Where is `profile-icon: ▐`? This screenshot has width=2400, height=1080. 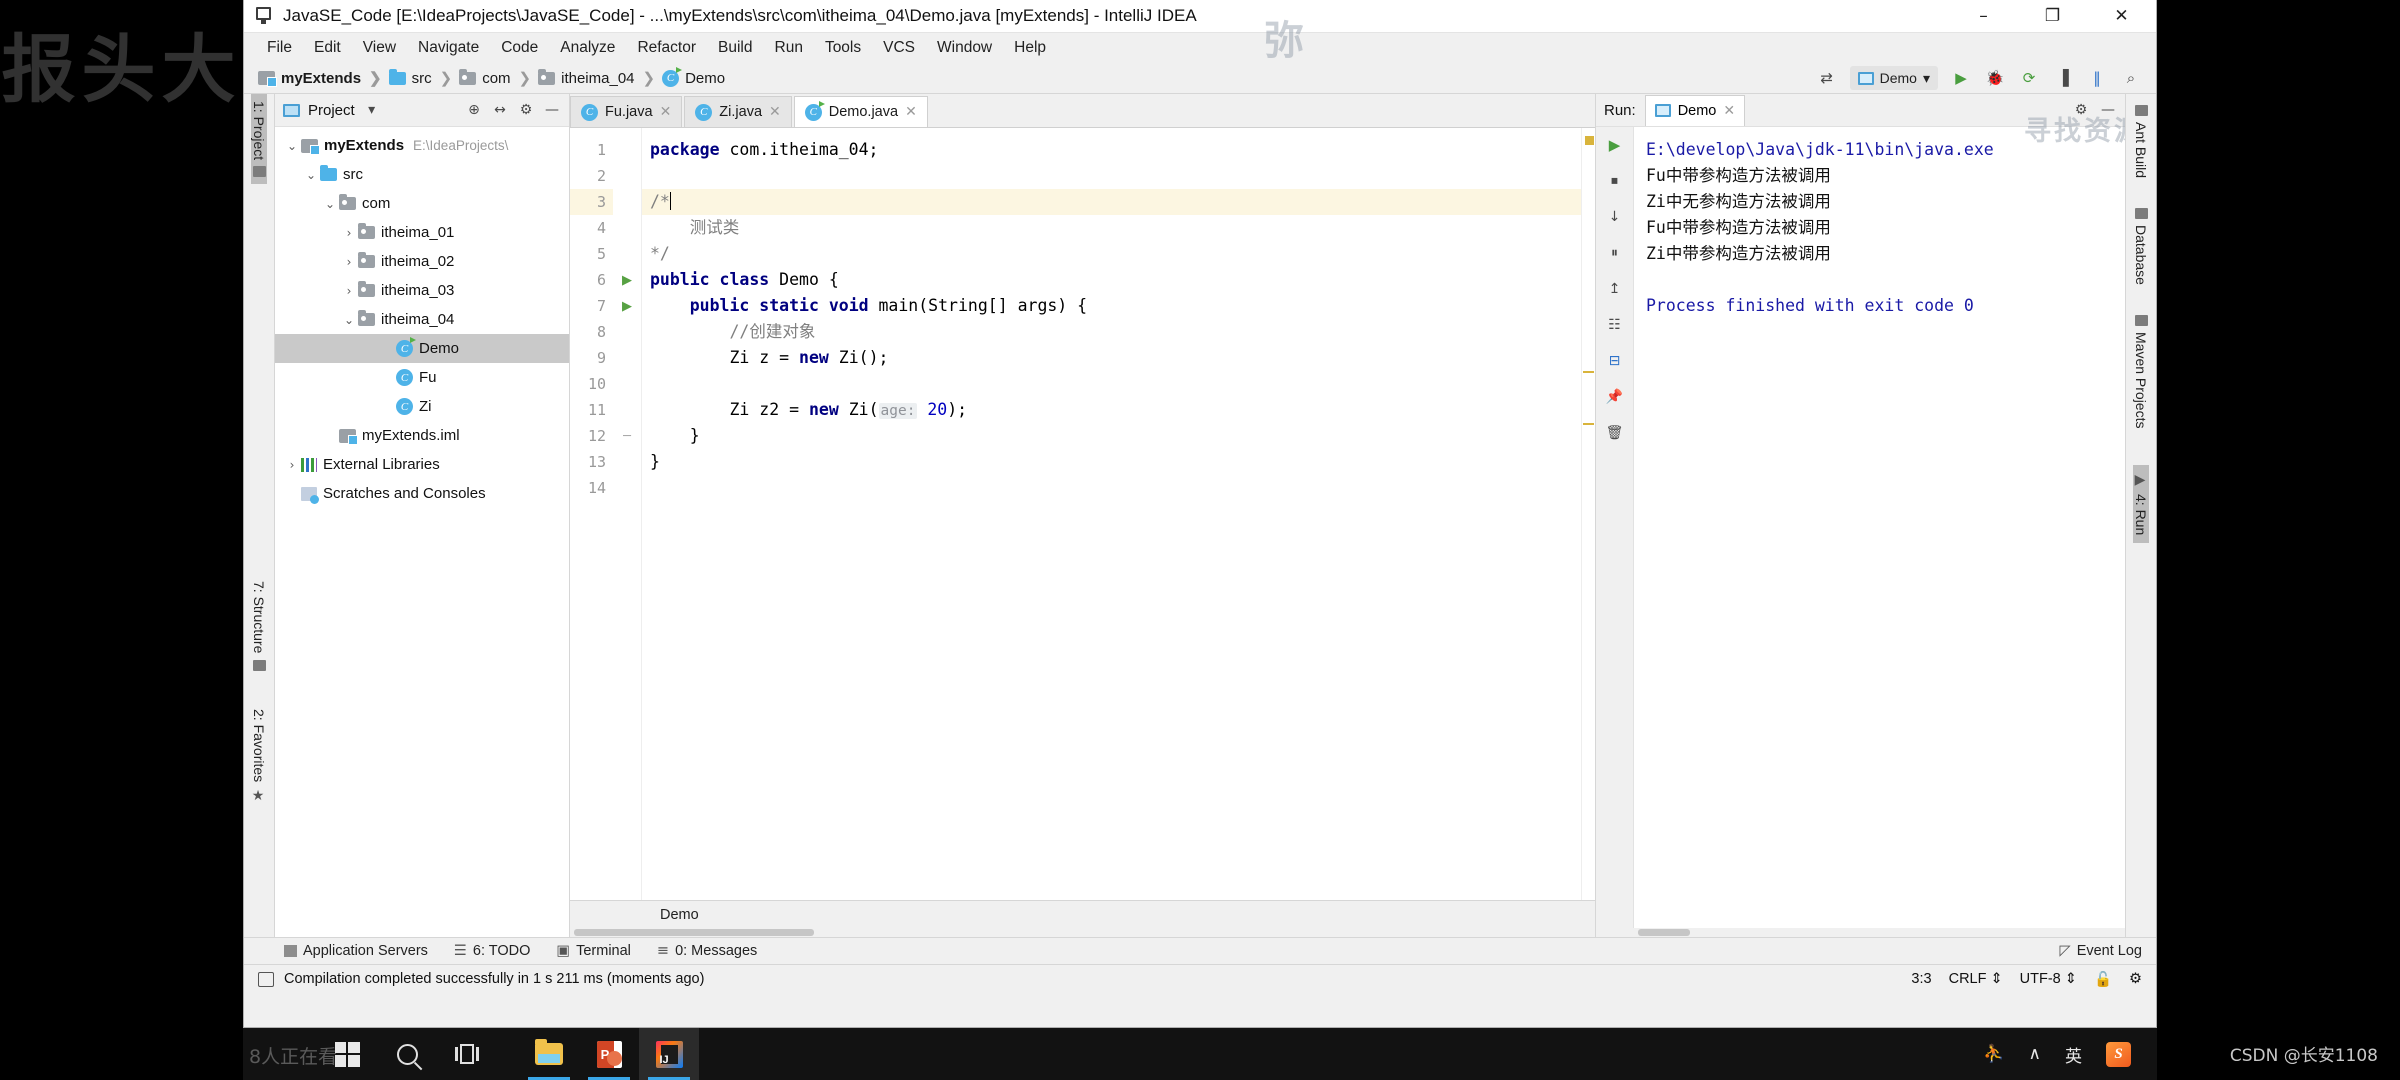 profile-icon: ▐ is located at coordinates (2063, 78).